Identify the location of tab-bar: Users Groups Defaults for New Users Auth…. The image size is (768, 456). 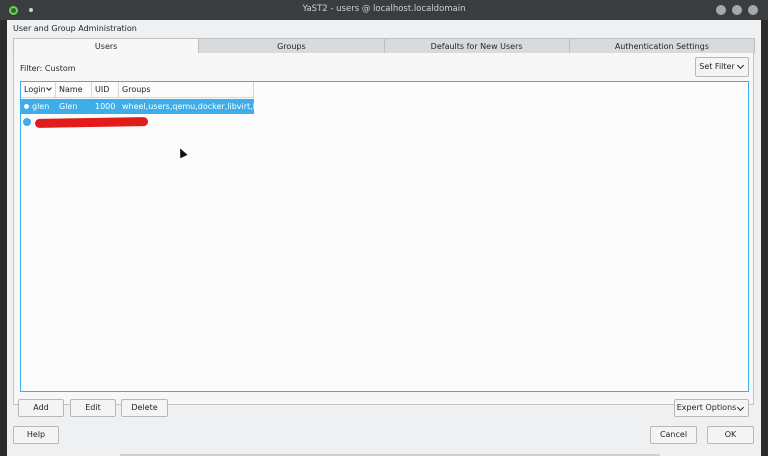
(384, 46).